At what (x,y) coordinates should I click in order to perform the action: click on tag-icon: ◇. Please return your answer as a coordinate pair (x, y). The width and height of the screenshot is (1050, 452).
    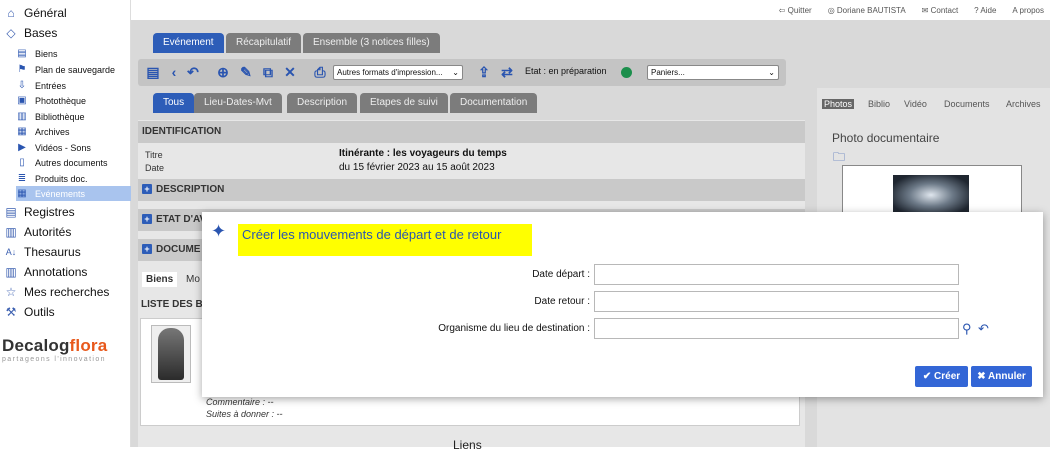
    Looking at the image, I should click on (11, 33).